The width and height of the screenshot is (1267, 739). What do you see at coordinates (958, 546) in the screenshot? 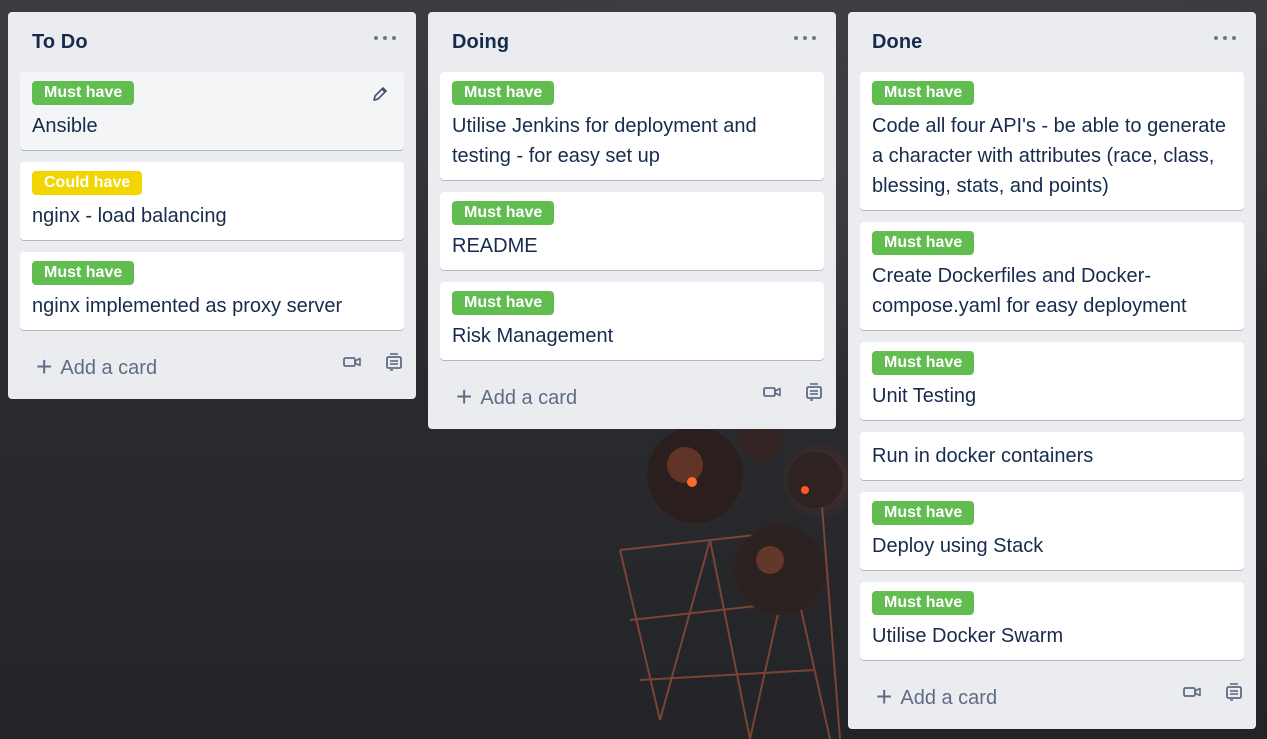
I see `card-title: Deploy using Stack` at bounding box center [958, 546].